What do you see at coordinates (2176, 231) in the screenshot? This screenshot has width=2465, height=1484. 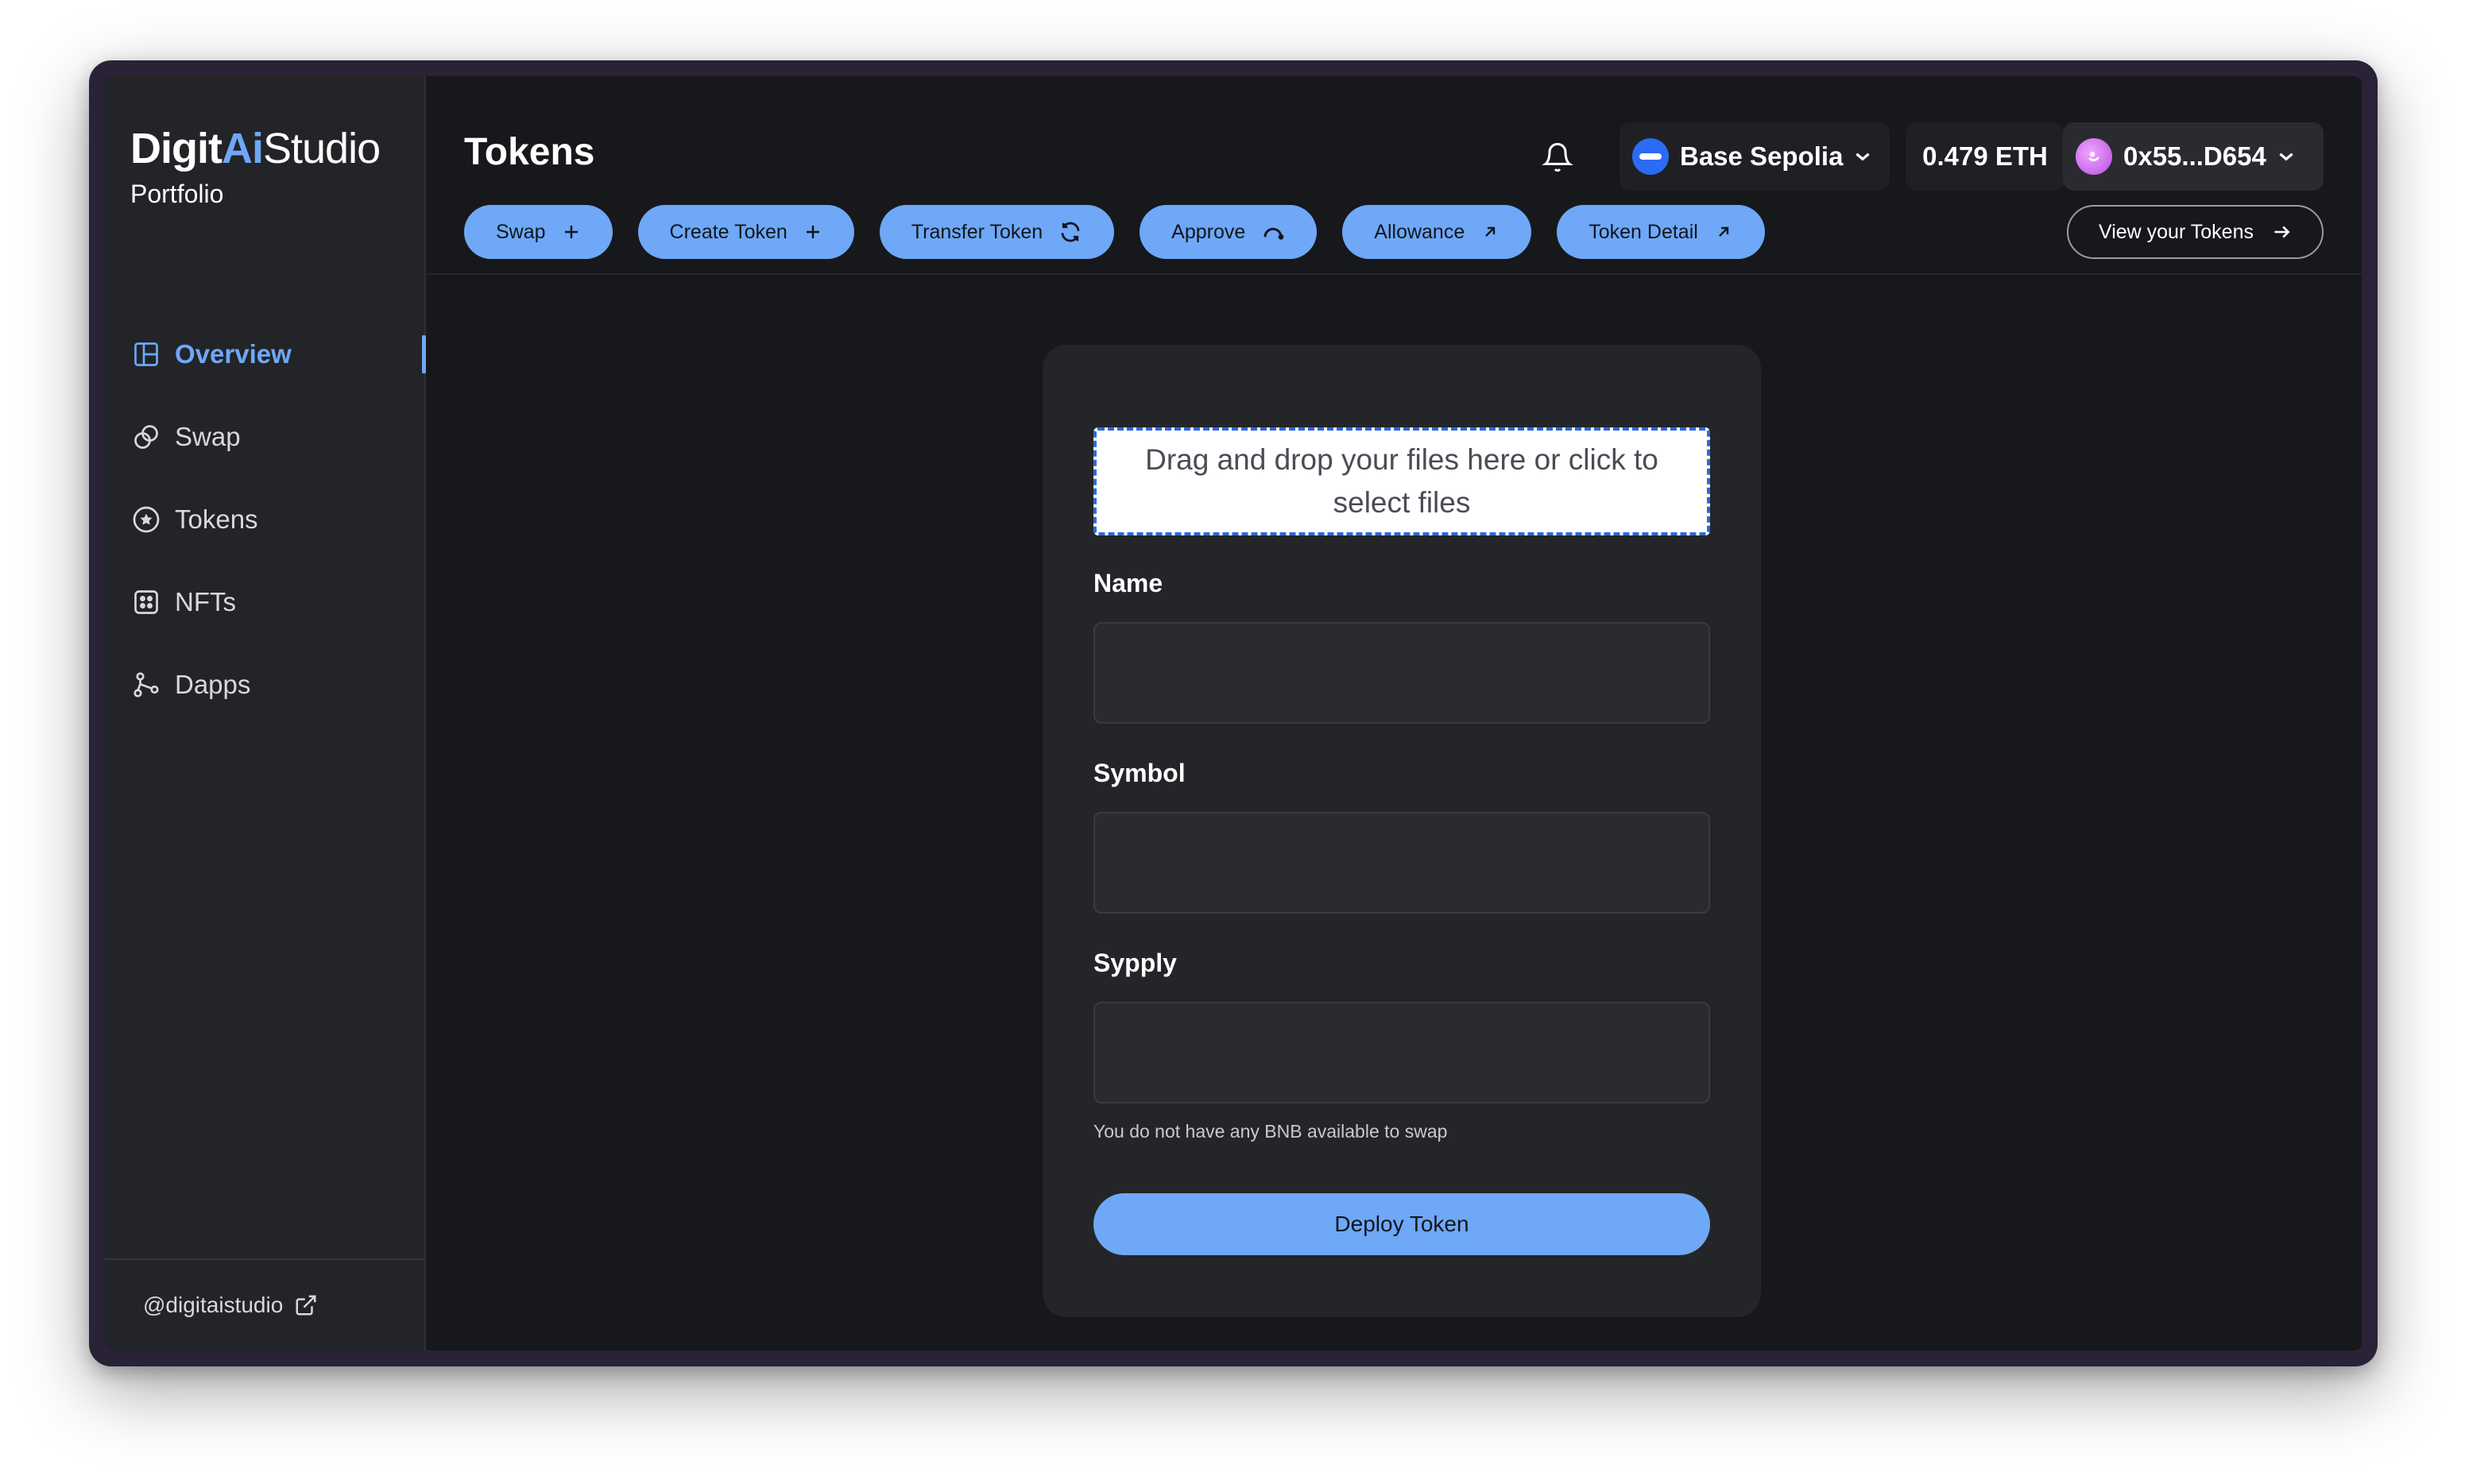 I see `view-tokens-label: View your Tokens` at bounding box center [2176, 231].